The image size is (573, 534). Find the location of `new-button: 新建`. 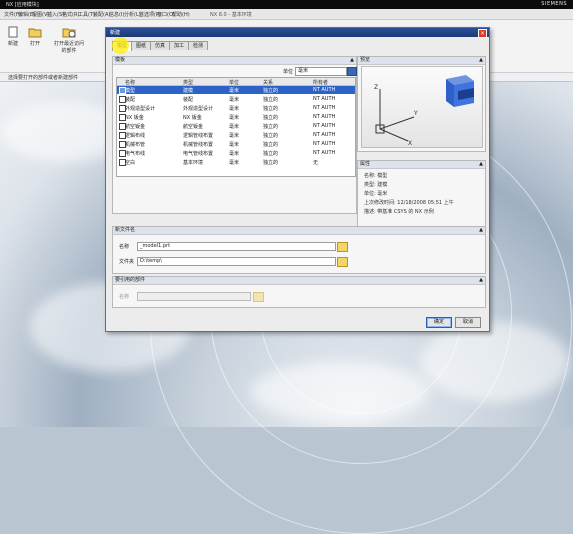

new-button: 新建 is located at coordinates (13, 36).